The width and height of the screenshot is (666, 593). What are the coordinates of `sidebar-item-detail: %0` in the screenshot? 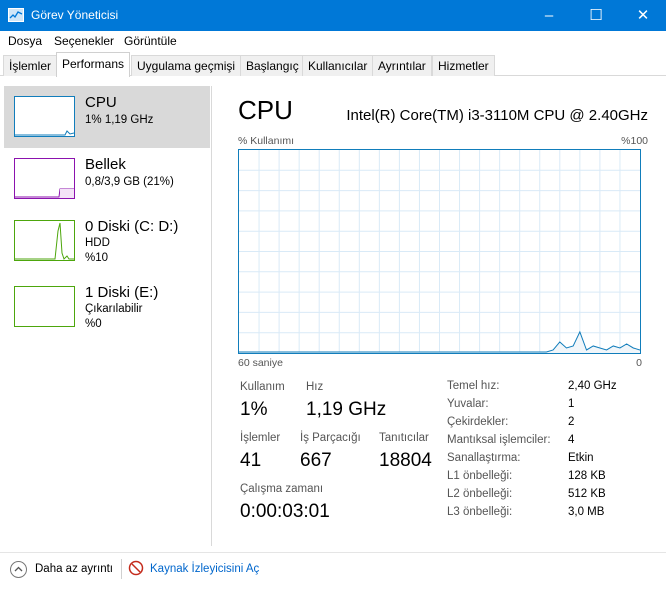 It's located at (93, 324).